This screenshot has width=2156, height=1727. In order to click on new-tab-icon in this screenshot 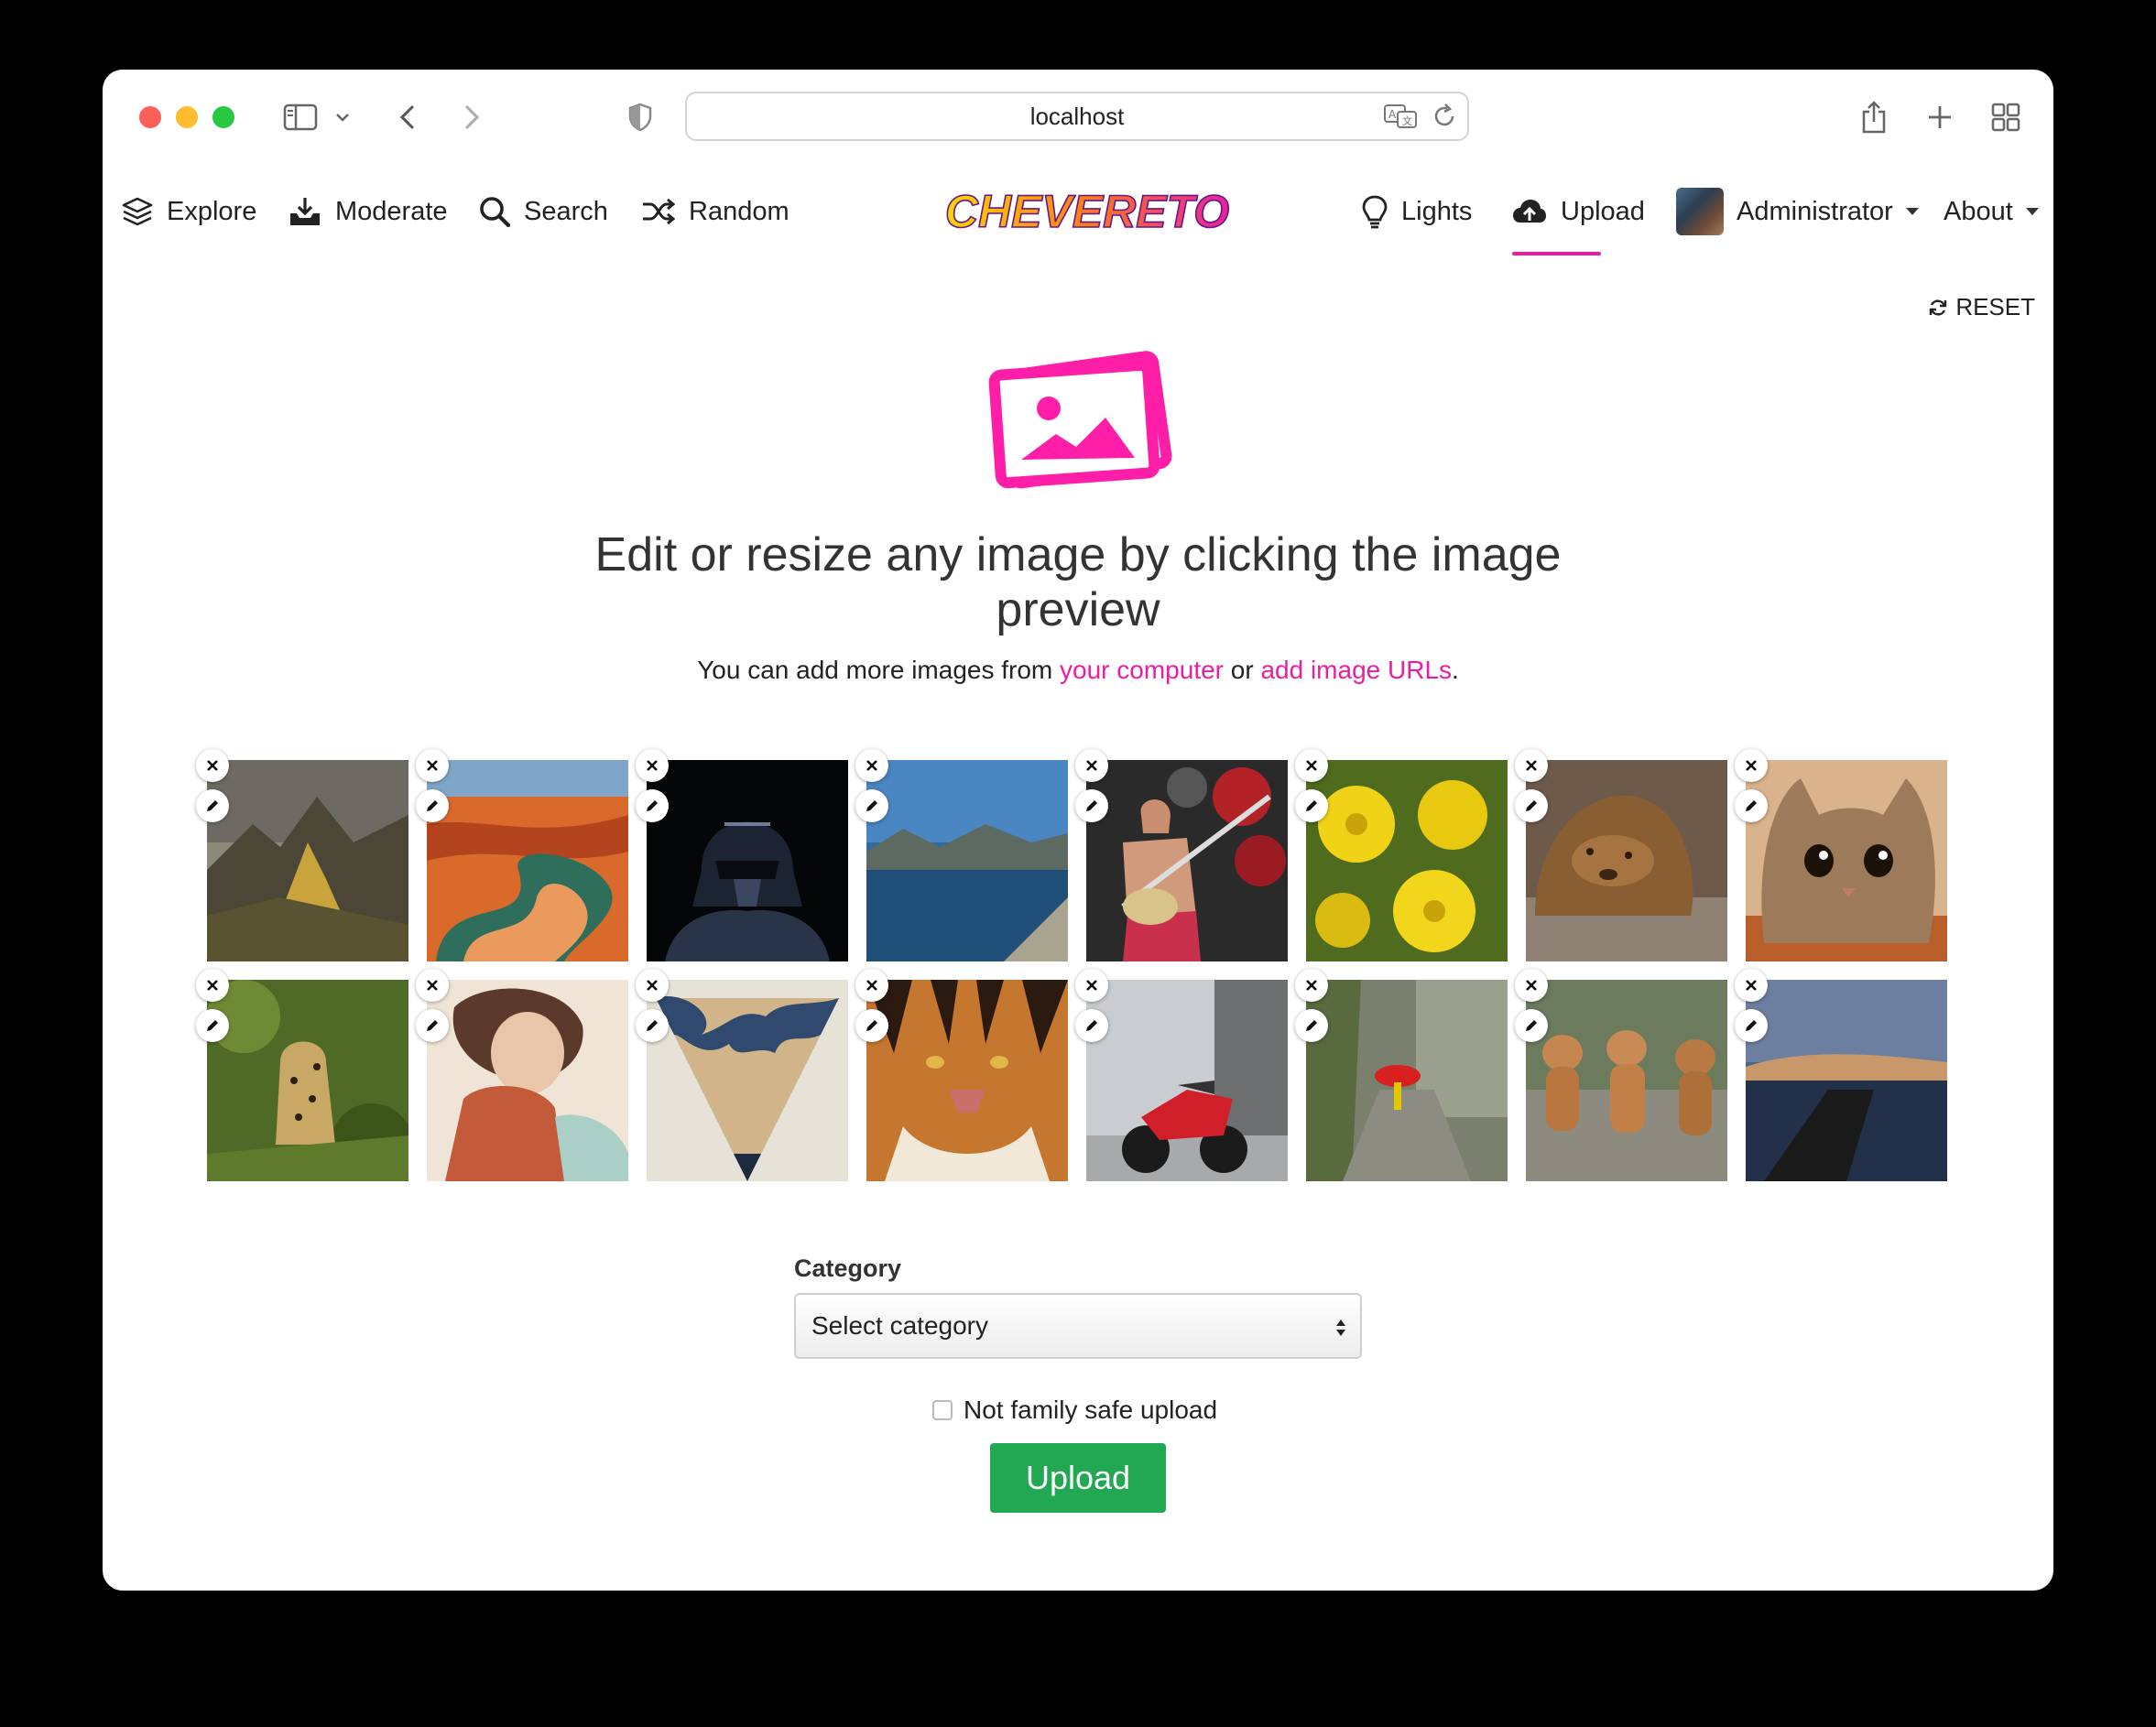, I will do `click(1940, 117)`.